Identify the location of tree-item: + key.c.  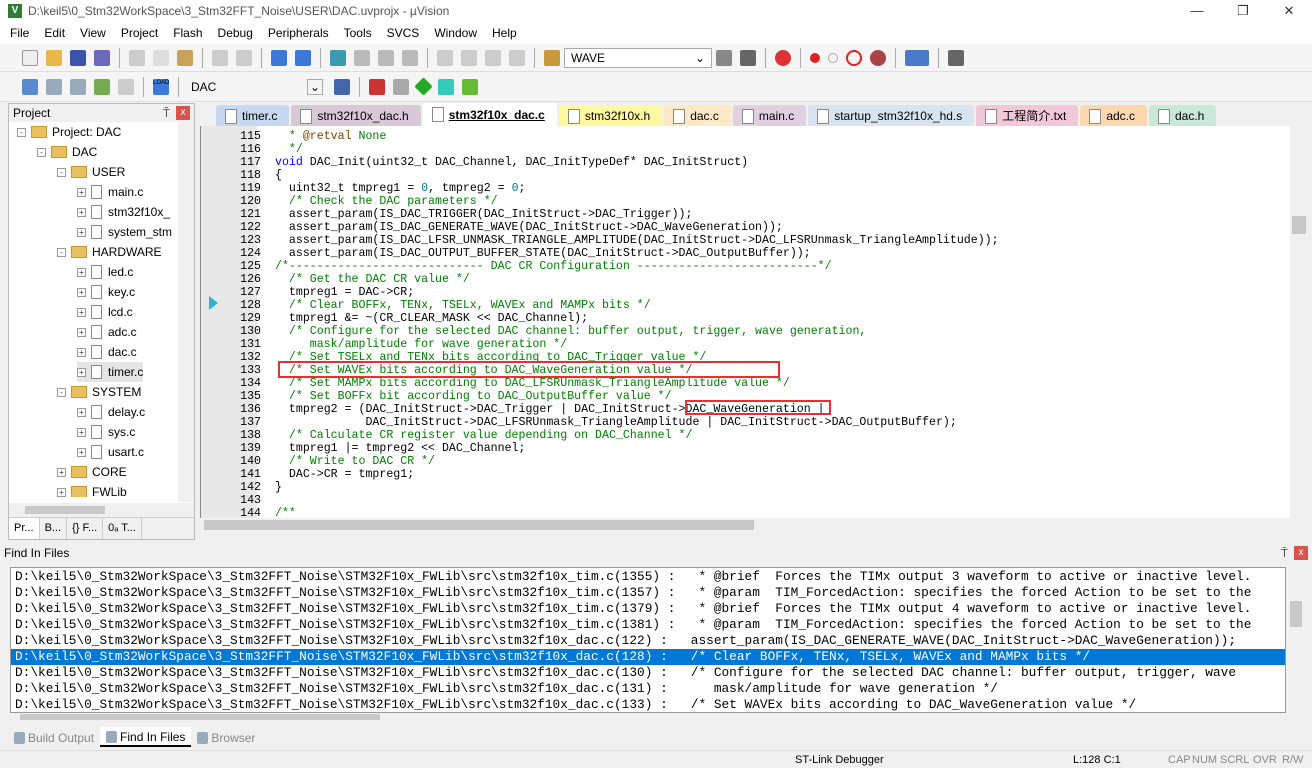
(106, 292).